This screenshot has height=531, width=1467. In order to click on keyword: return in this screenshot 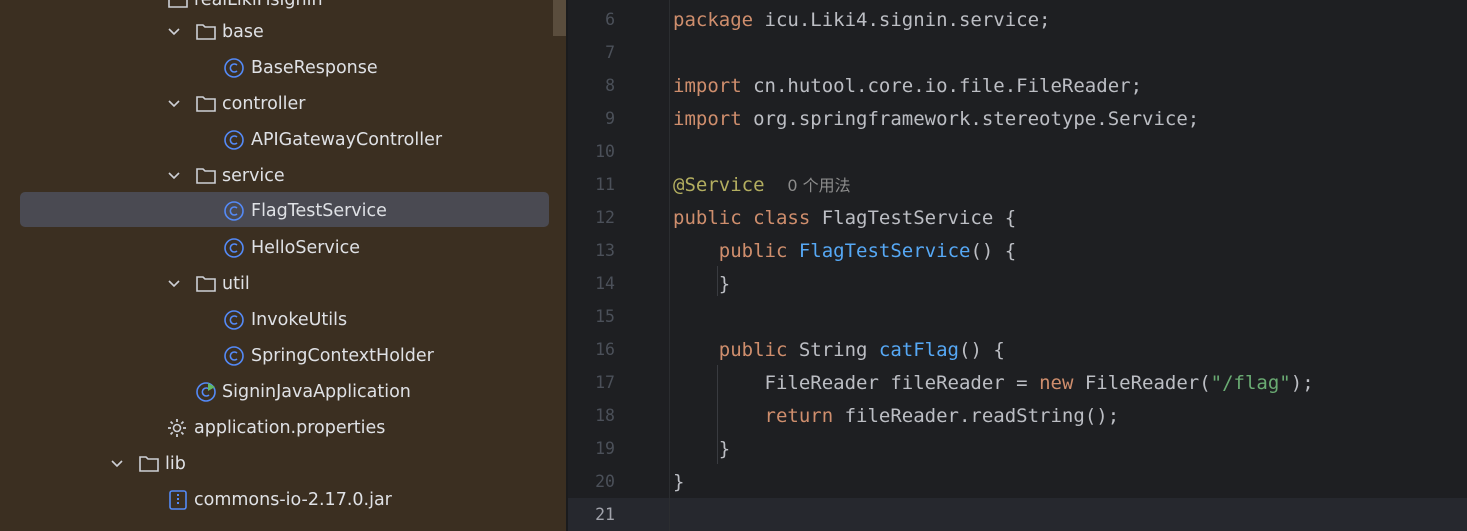, I will do `click(799, 416)`.